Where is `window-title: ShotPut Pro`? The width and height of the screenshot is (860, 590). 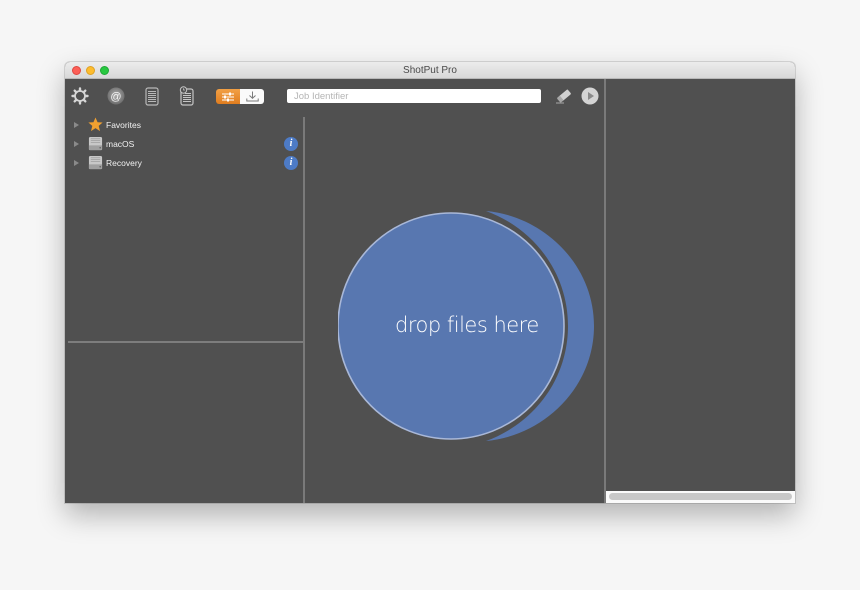
window-title: ShotPut Pro is located at coordinates (430, 70).